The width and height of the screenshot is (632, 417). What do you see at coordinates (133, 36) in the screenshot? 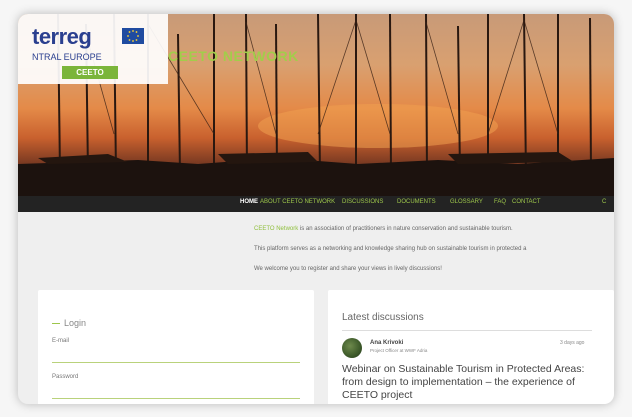
I see `eu-flag-icon` at bounding box center [133, 36].